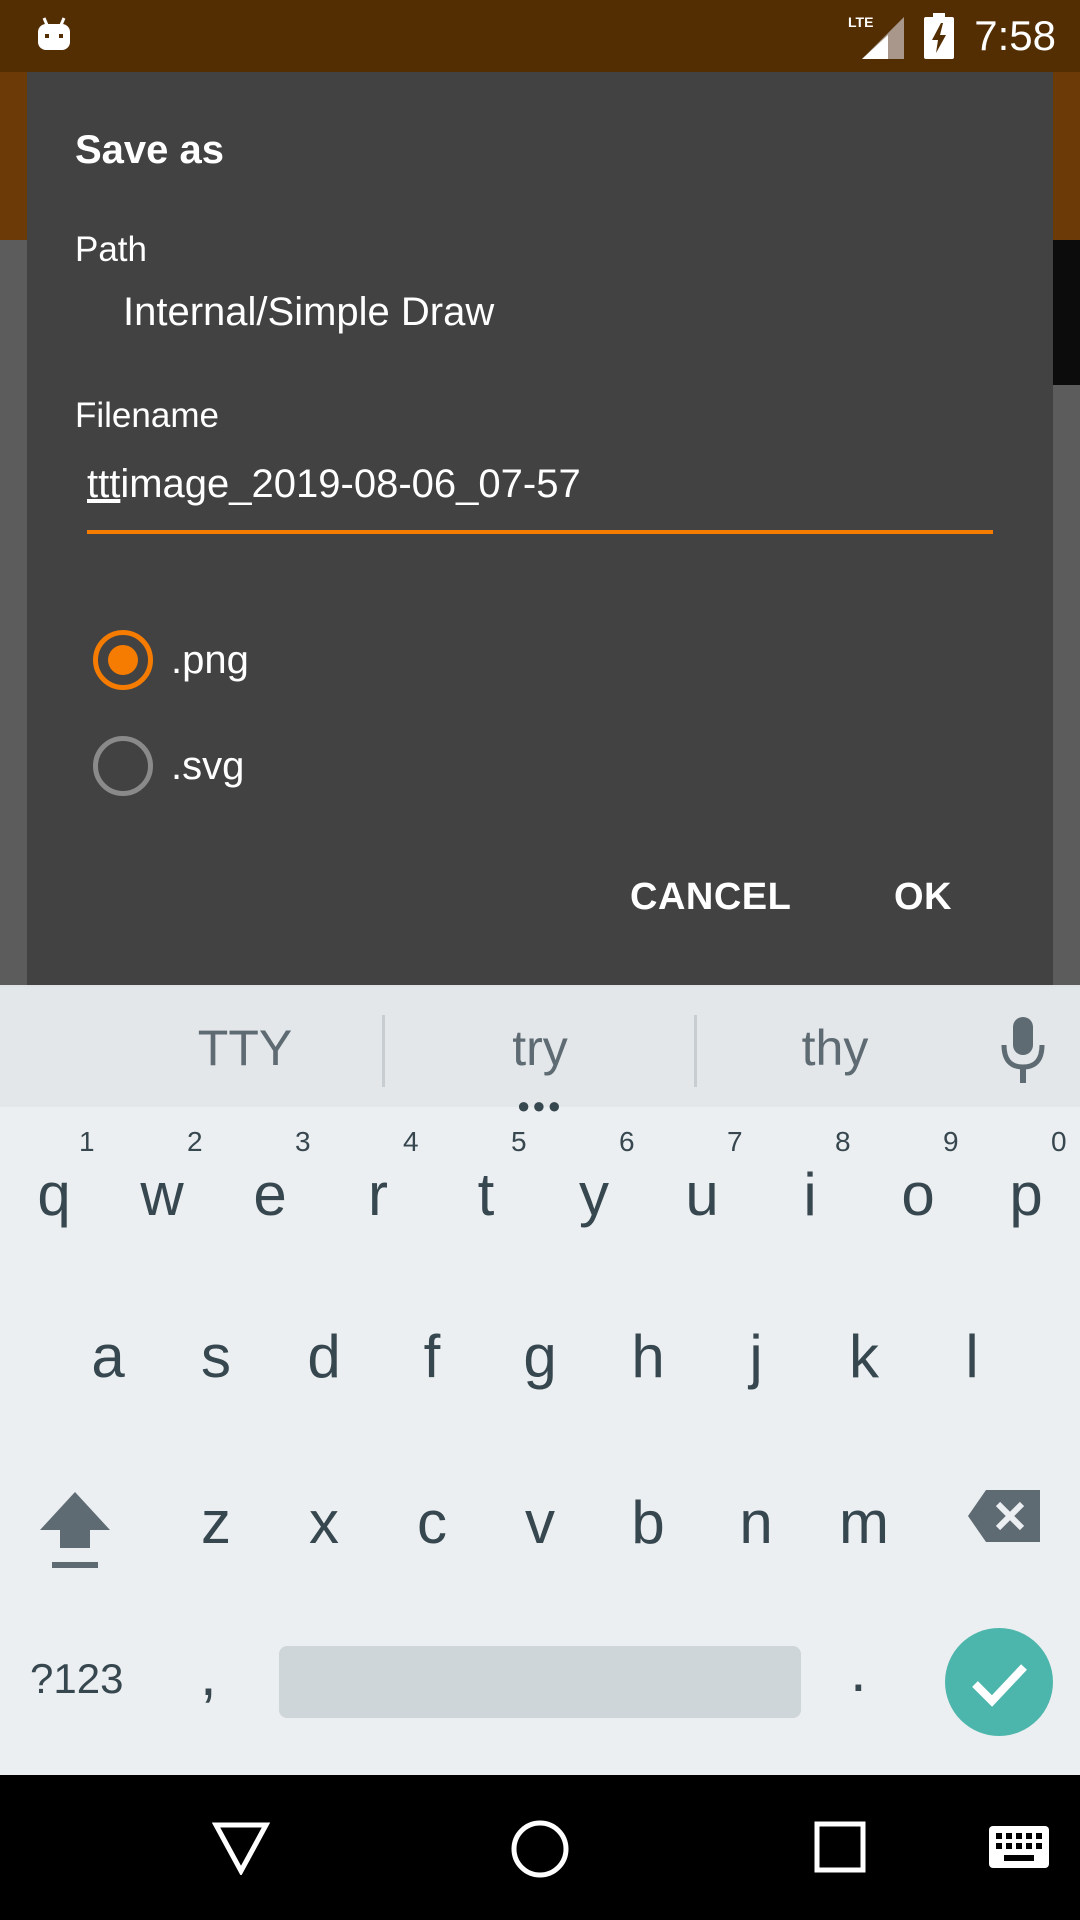 The width and height of the screenshot is (1080, 1920). I want to click on key-v: v, so click(540, 1522).